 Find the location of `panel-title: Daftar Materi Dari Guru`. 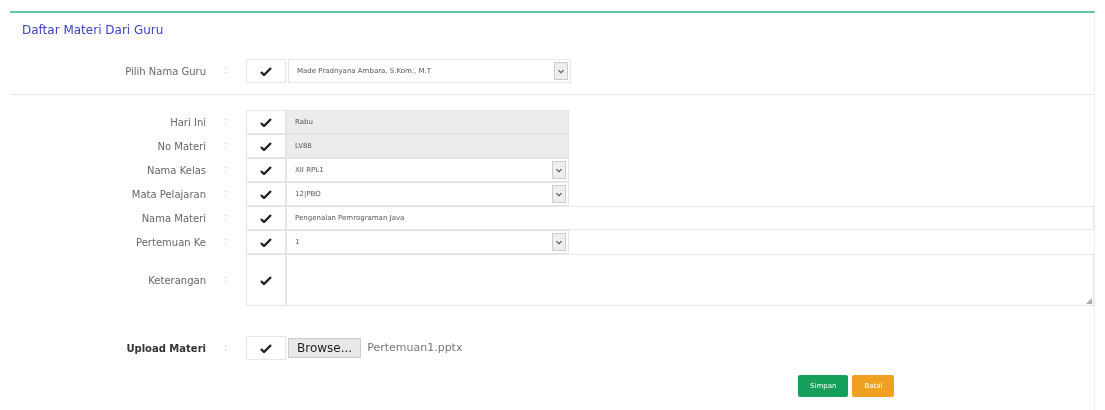

panel-title: Daftar Materi Dari Guru is located at coordinates (93, 30).